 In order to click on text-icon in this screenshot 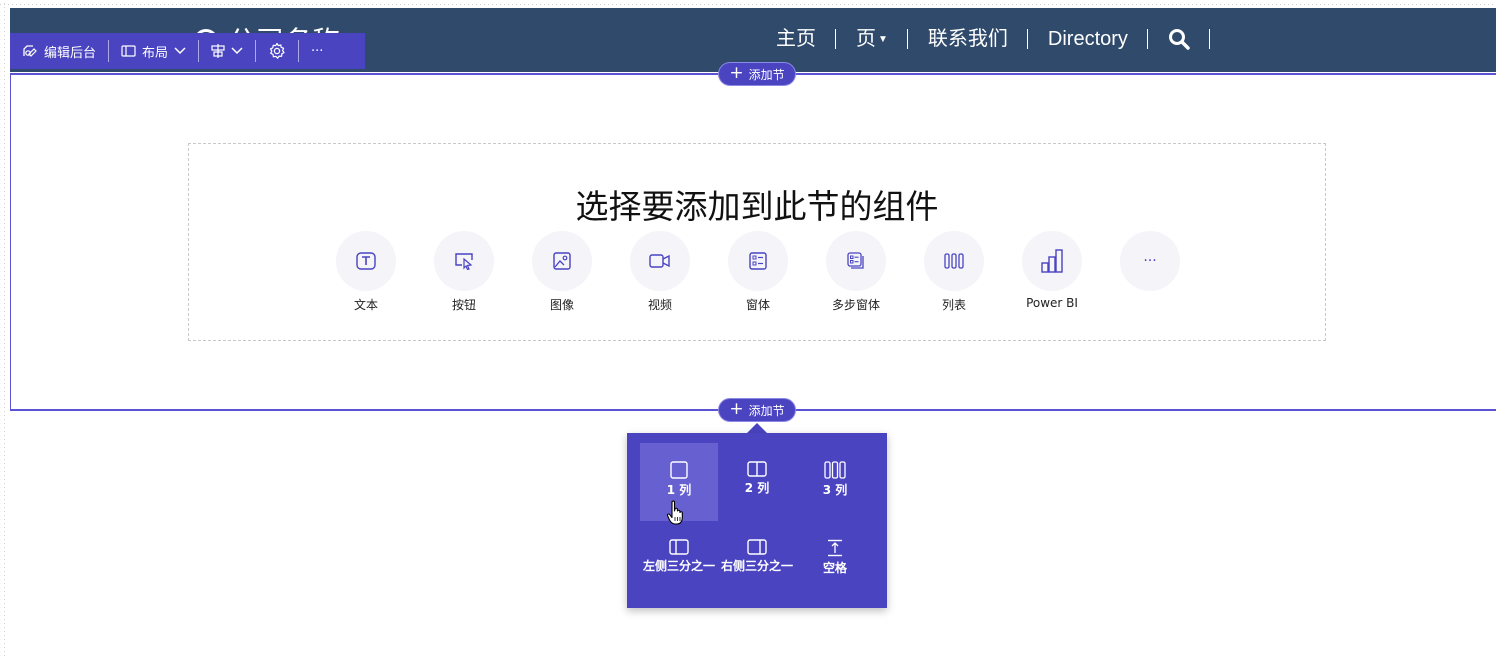, I will do `click(366, 261)`.